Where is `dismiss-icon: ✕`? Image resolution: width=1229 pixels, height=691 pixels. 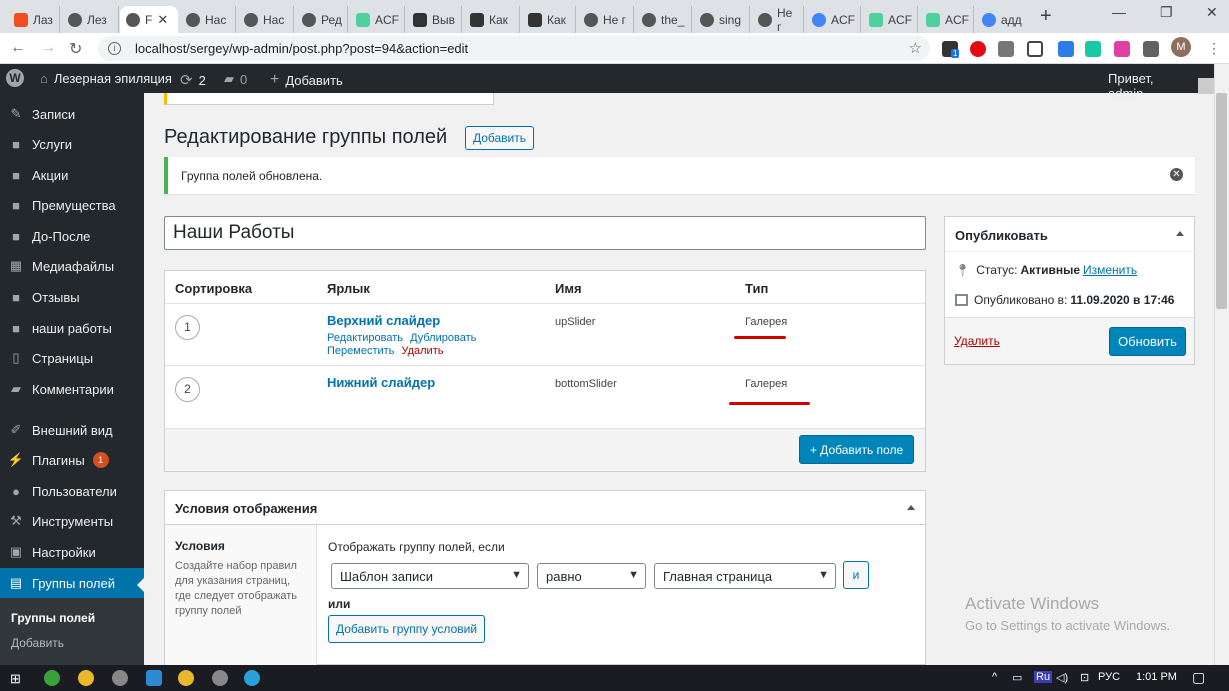 dismiss-icon: ✕ is located at coordinates (1176, 174).